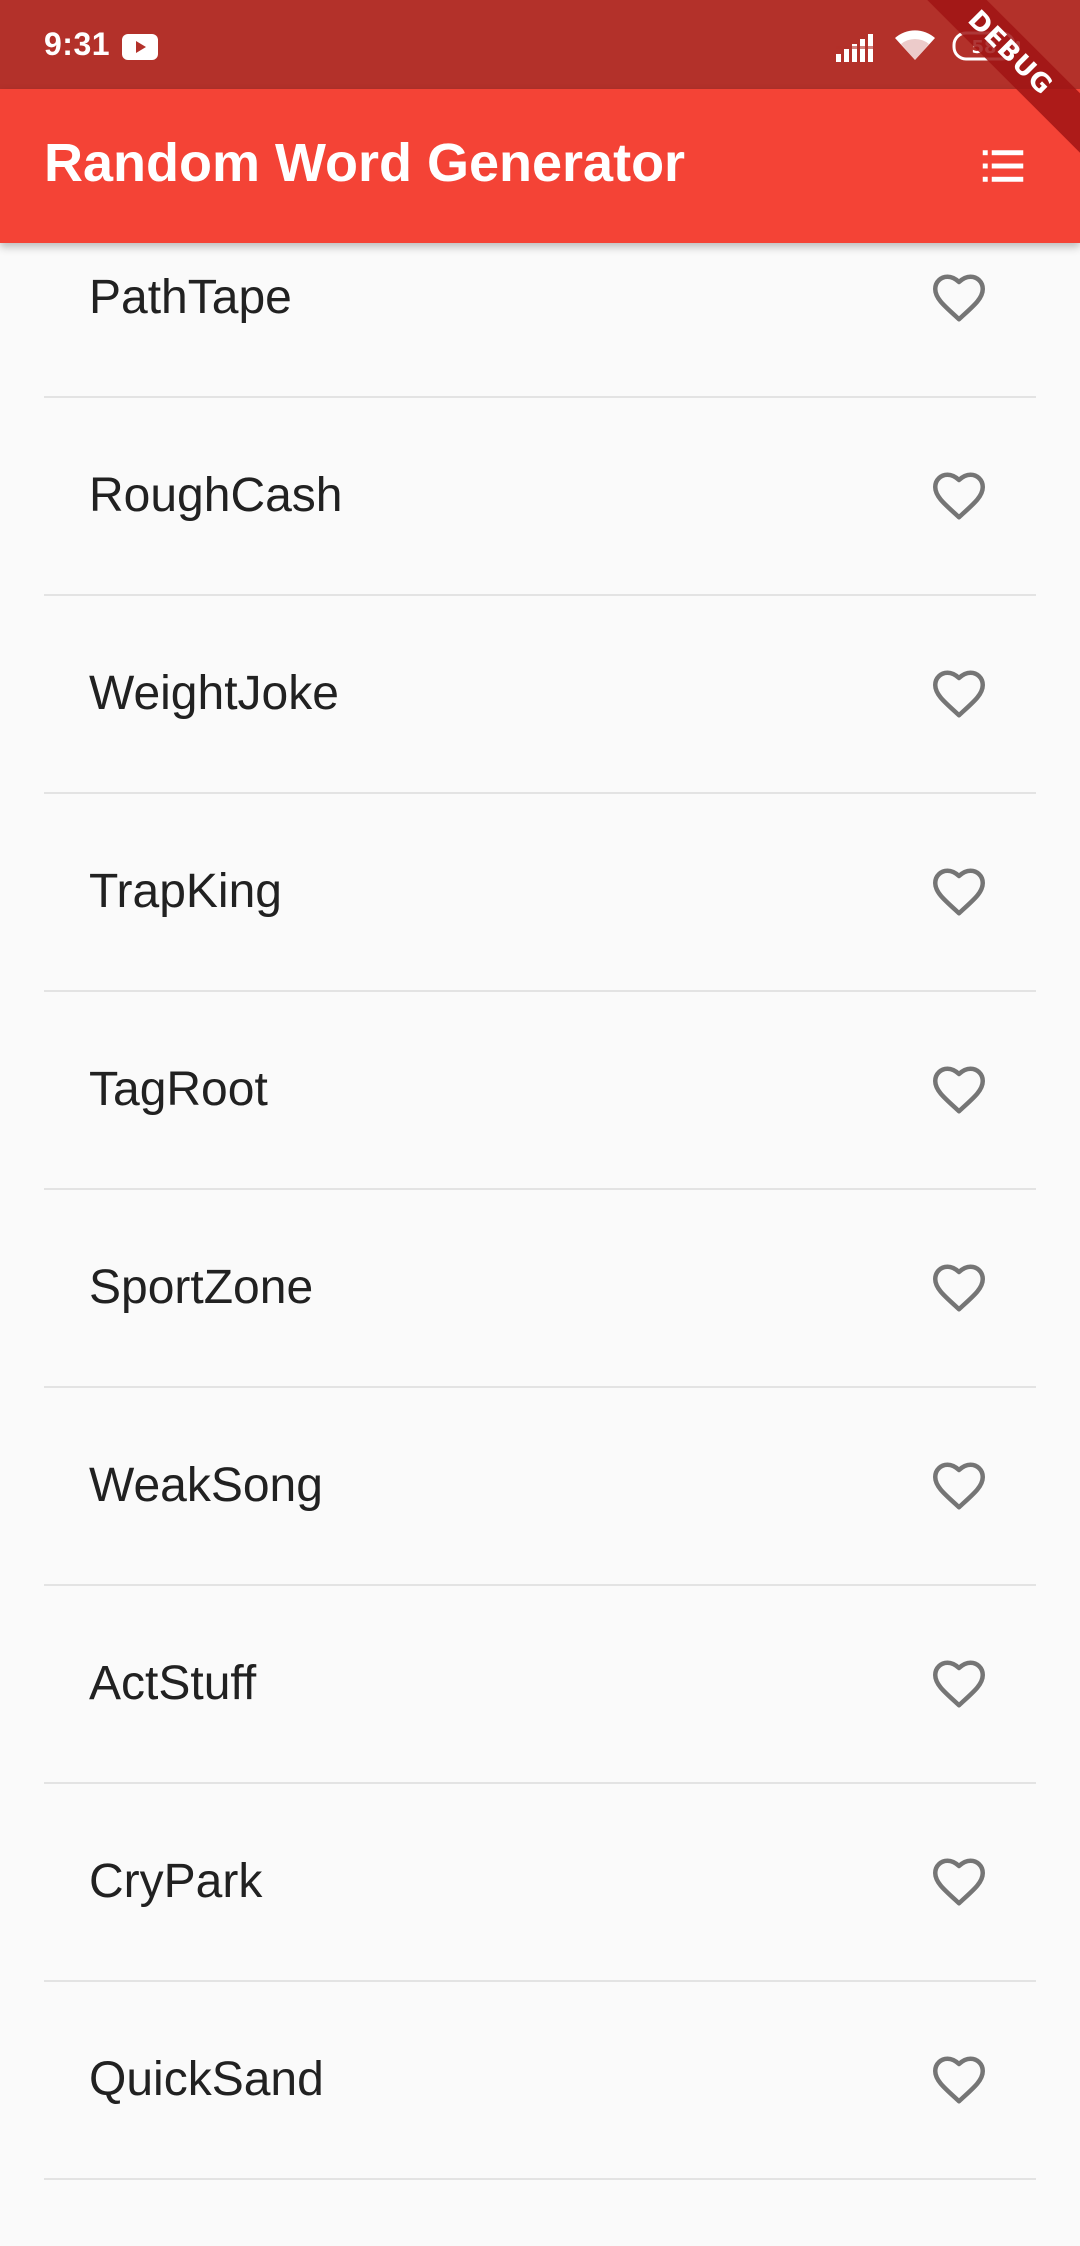 The height and width of the screenshot is (2246, 1080). I want to click on list-item: WeakSong, so click(540, 1487).